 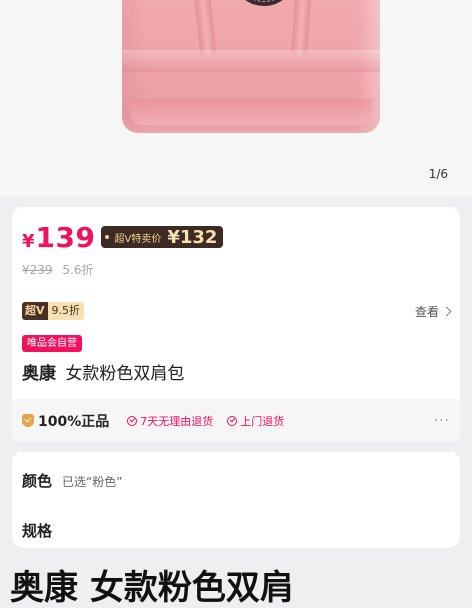 I want to click on super-vip-rate: 9.5折, so click(x=66, y=311).